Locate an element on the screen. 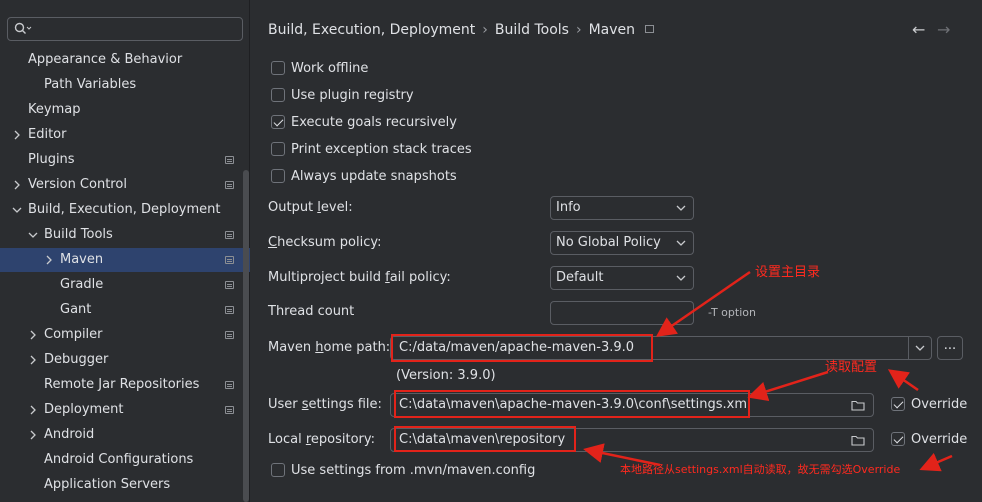 This screenshot has height=502, width=982. checksum-policy-select: No Global Policy is located at coordinates (622, 243).